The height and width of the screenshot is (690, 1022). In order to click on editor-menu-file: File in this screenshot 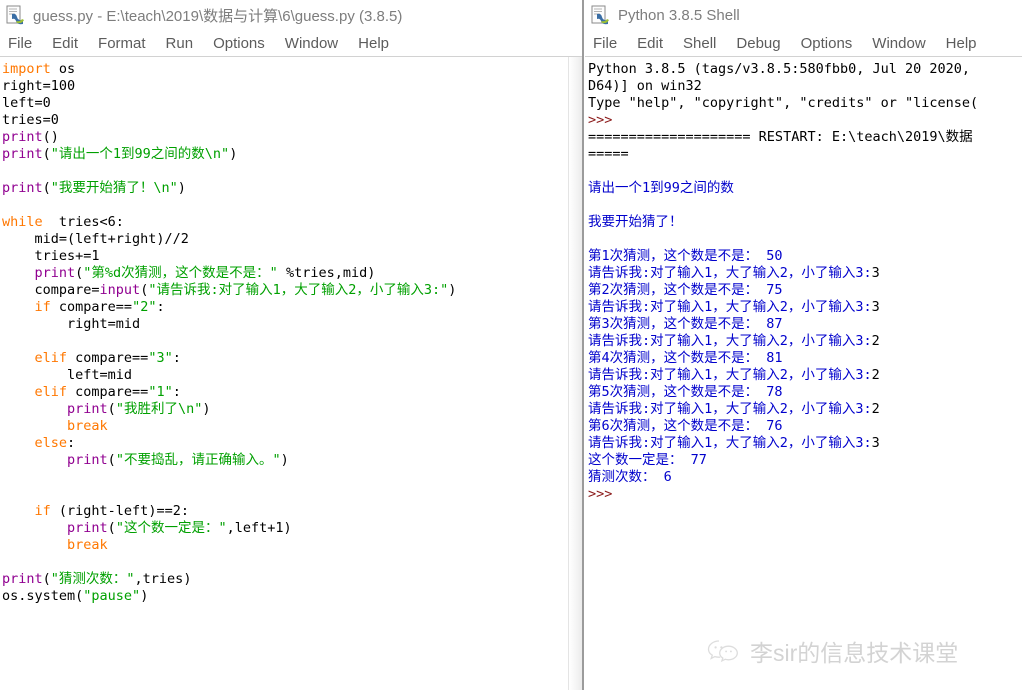, I will do `click(20, 43)`.